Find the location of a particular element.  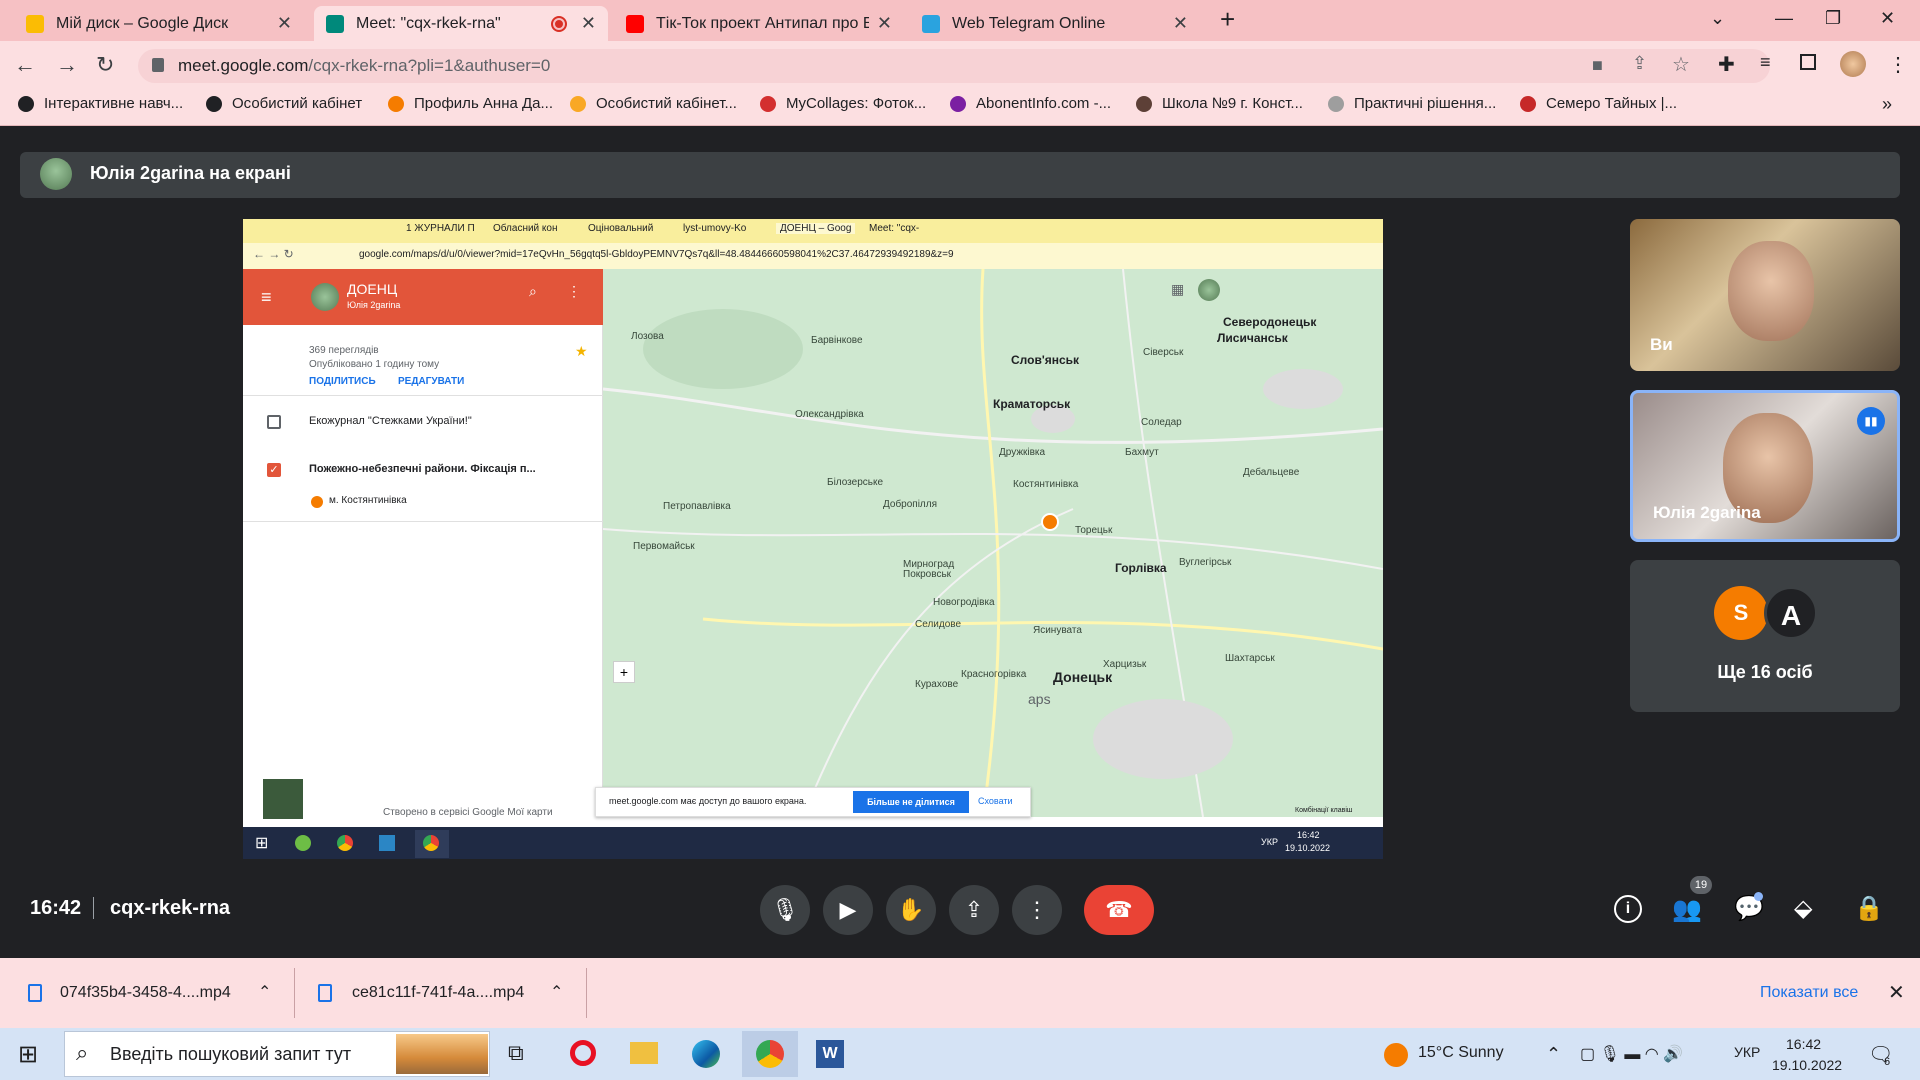

raise-hand-button: ✋ is located at coordinates (911, 910).